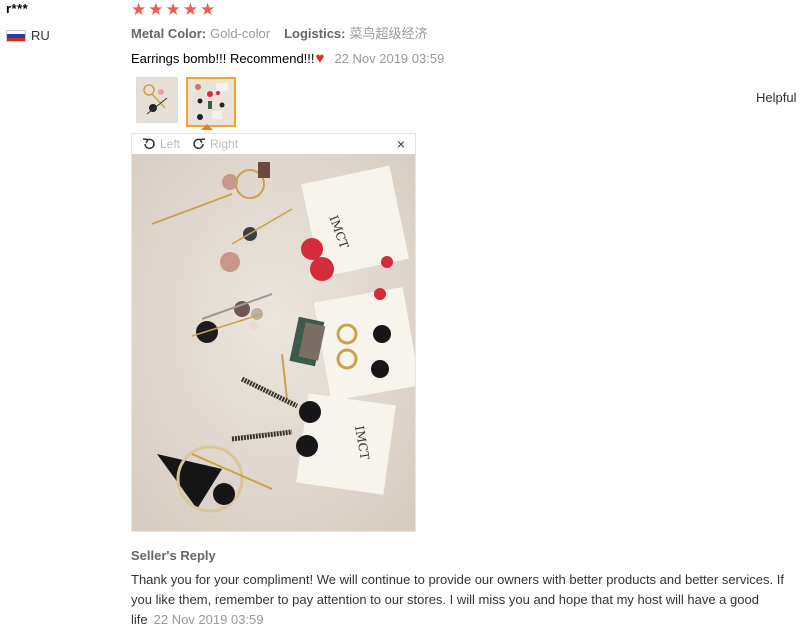 This screenshot has width=800, height=636. What do you see at coordinates (148, 144) in the screenshot?
I see `rotate-left-icon` at bounding box center [148, 144].